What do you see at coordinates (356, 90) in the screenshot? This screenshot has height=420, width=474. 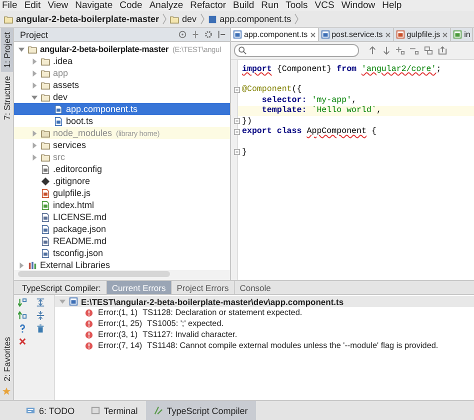 I see `code-line: @Component({` at bounding box center [356, 90].